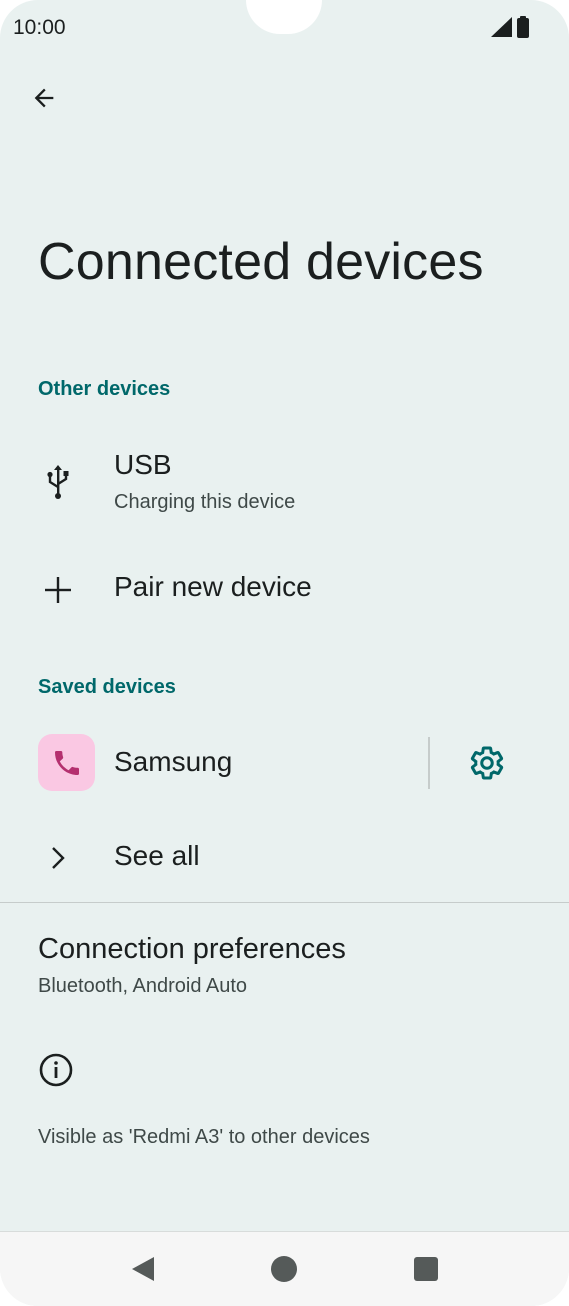 The width and height of the screenshot is (569, 1306). I want to click on nav-home-icon, so click(284, 1269).